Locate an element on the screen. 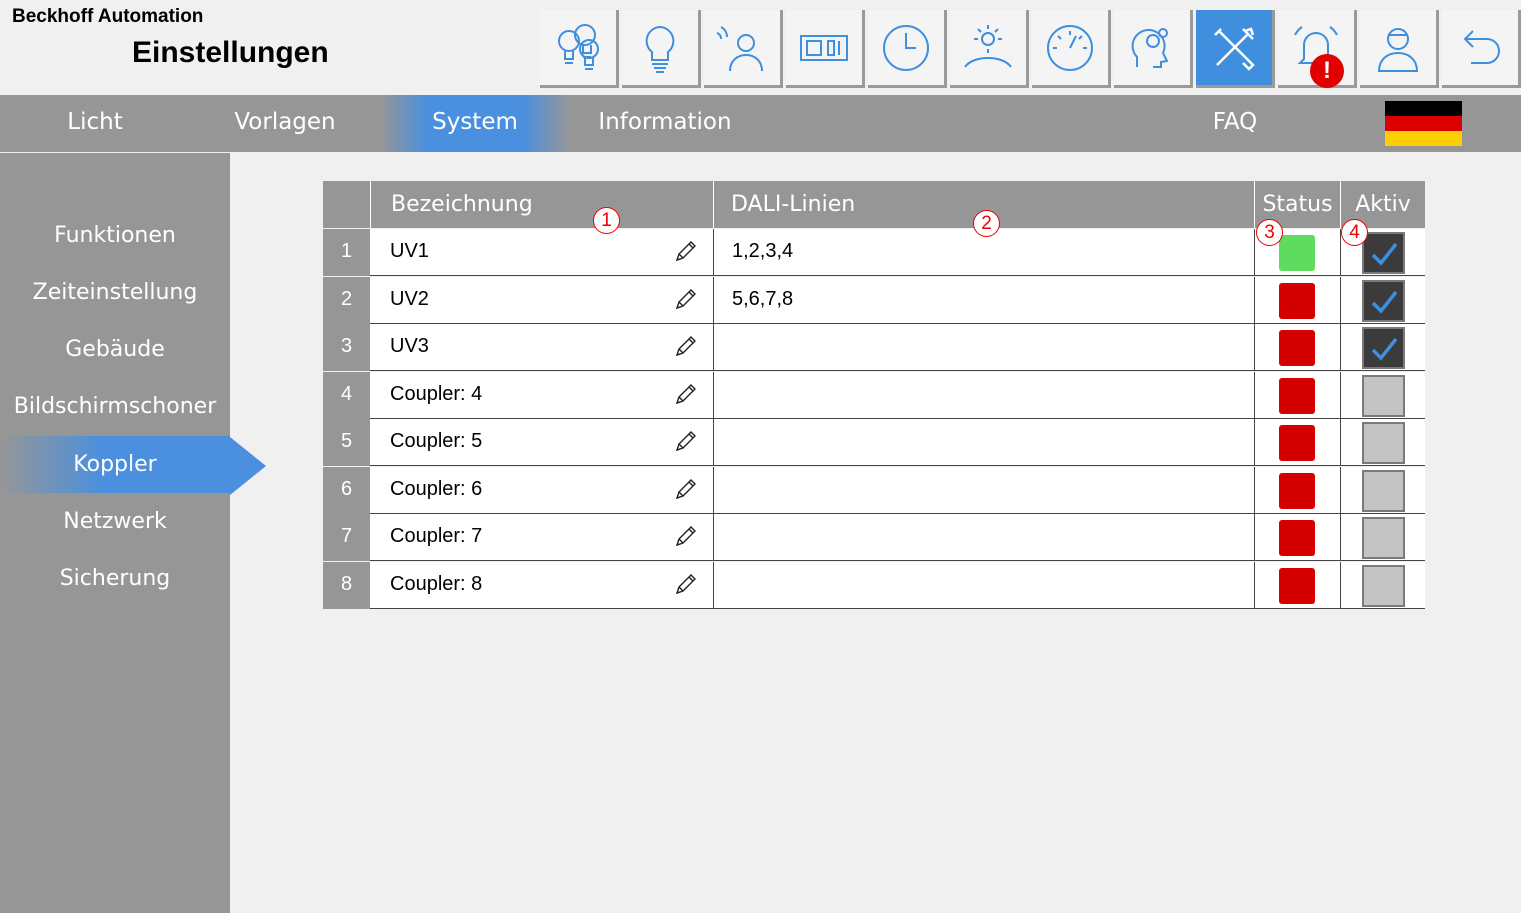  row-number: 5 is located at coordinates (346, 442).